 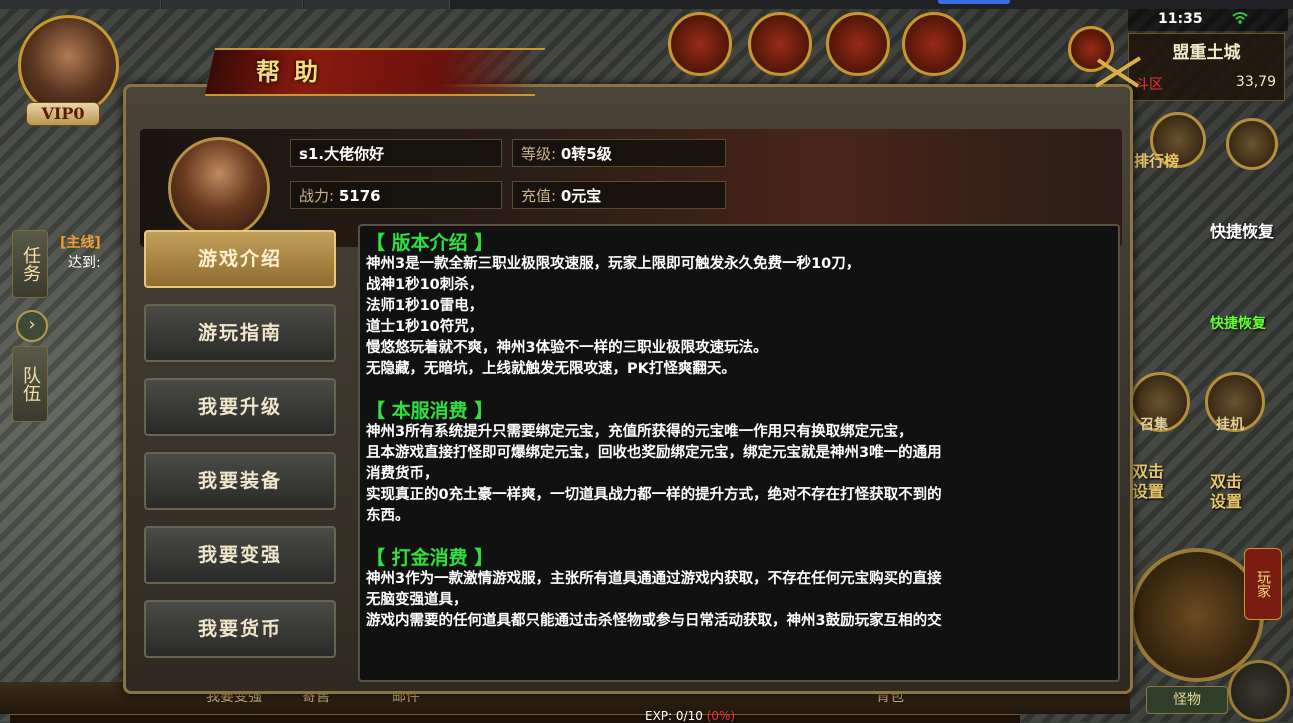 What do you see at coordinates (1231, 492) in the screenshot?
I see `double-click-setting-right: 双击设置` at bounding box center [1231, 492].